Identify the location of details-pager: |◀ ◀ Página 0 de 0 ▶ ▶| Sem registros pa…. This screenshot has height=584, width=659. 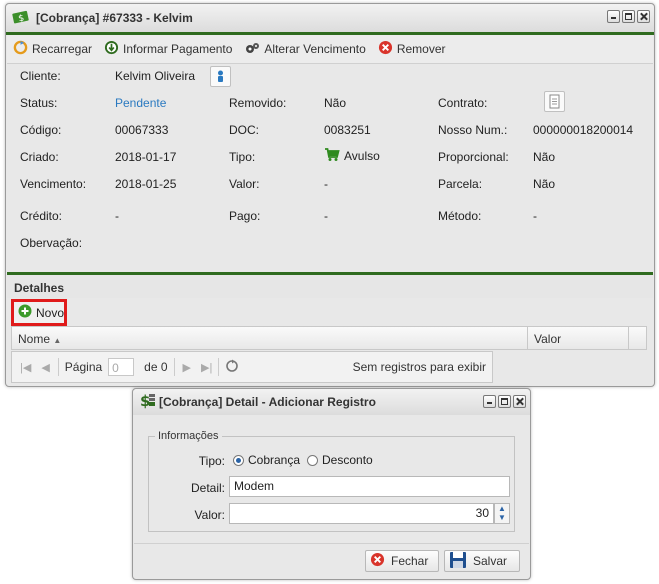
(252, 367).